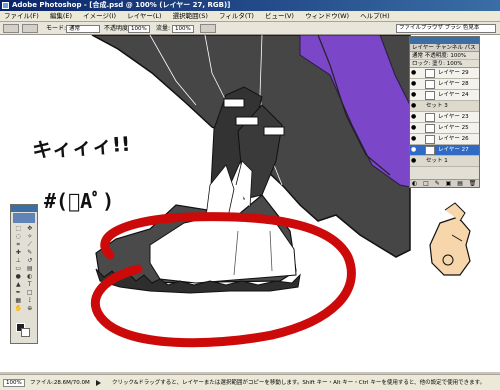 This screenshot has height=390, width=500. What do you see at coordinates (98, 383) in the screenshot?
I see `status-menu-arrow-icon` at bounding box center [98, 383].